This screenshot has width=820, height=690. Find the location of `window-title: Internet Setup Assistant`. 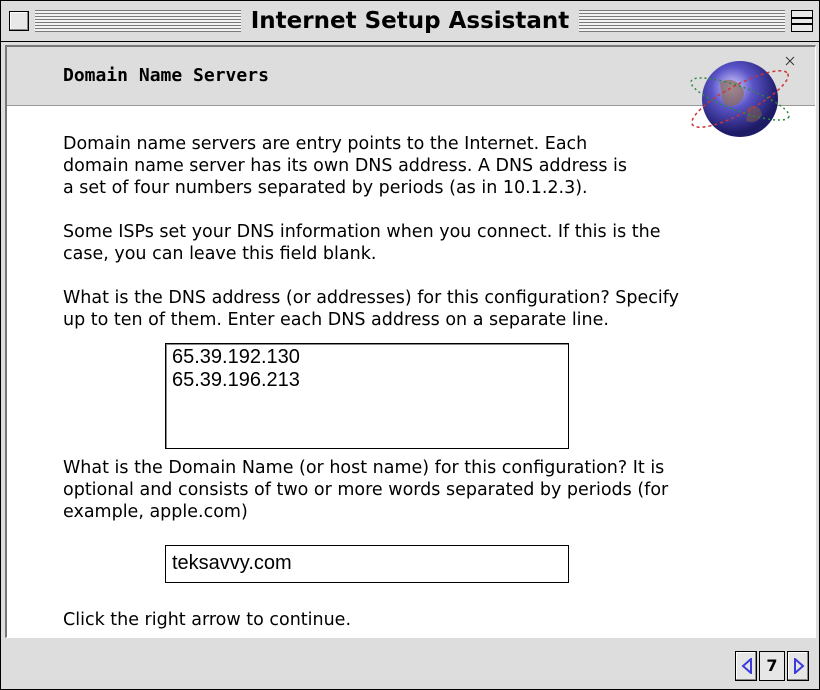

window-title: Internet Setup Assistant is located at coordinates (410, 21).